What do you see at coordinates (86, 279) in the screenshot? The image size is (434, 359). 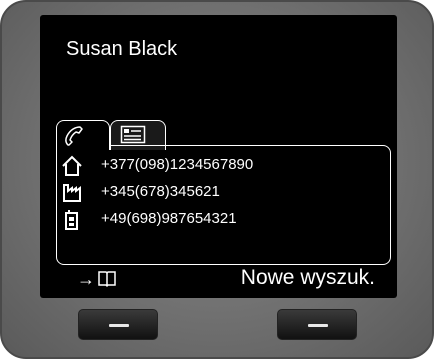 I see `arrow-right-icon: →` at bounding box center [86, 279].